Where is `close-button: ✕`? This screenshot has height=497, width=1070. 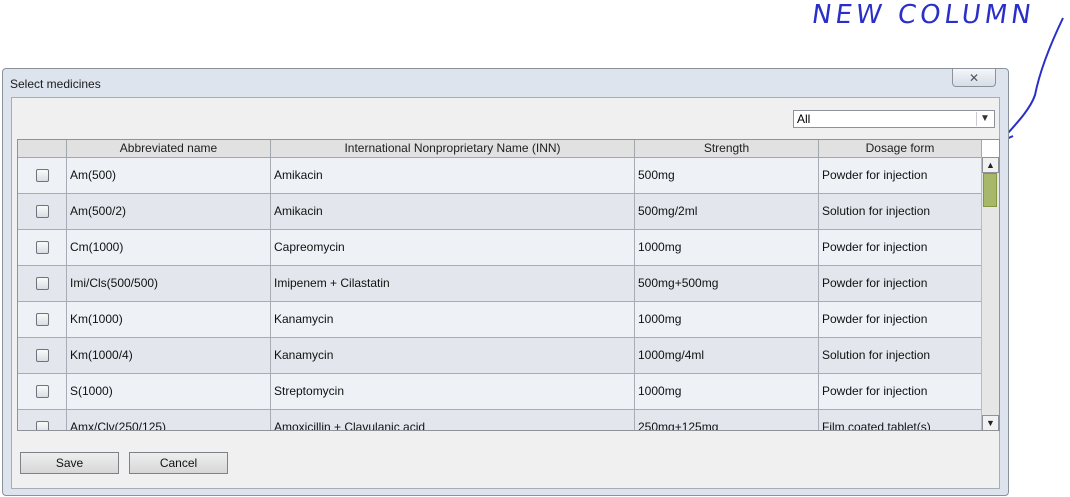
close-button: ✕ is located at coordinates (974, 78).